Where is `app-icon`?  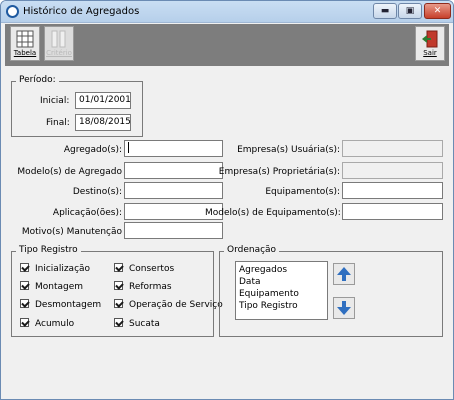
app-icon is located at coordinates (12, 11).